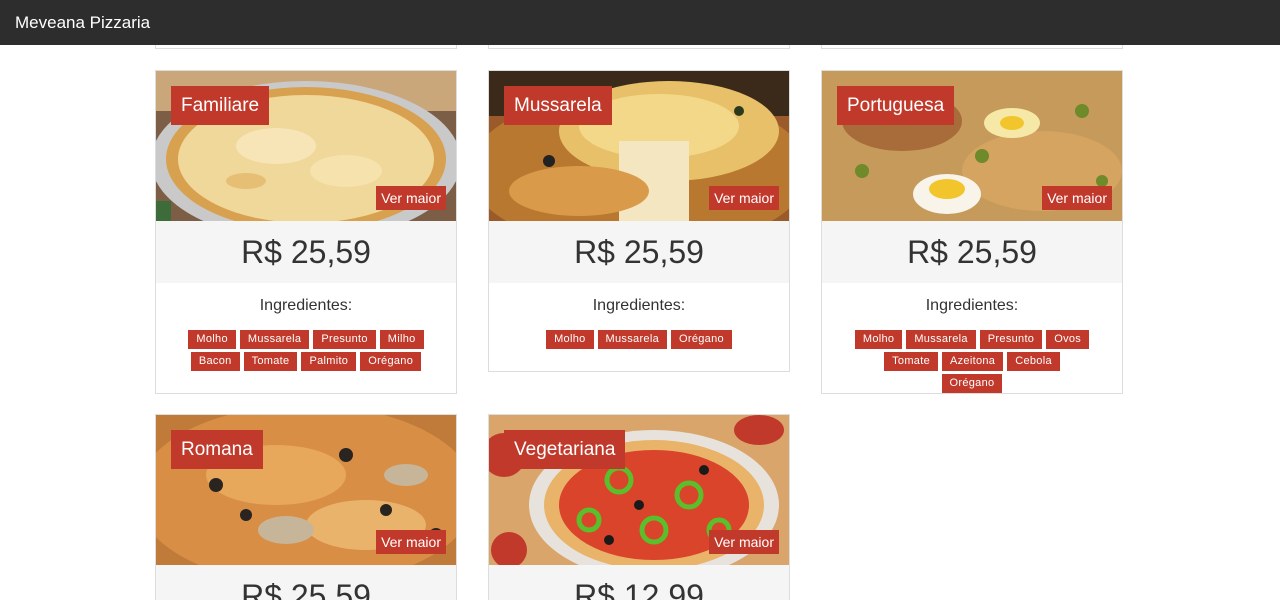  I want to click on pizza-image-mussarela: Mussarela Ver maior, so click(639, 146).